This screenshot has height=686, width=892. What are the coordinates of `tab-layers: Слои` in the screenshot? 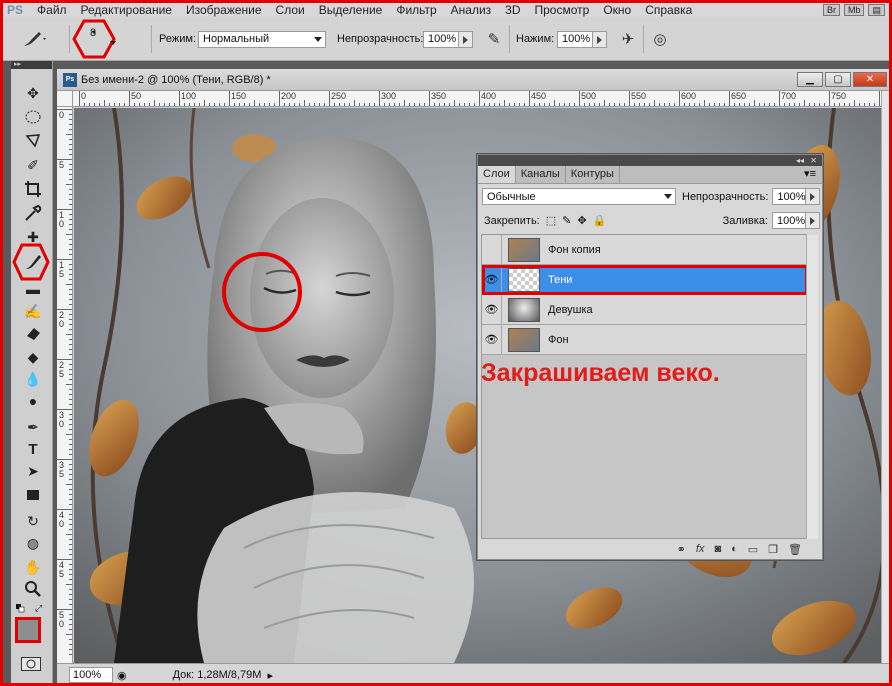 It's located at (497, 174).